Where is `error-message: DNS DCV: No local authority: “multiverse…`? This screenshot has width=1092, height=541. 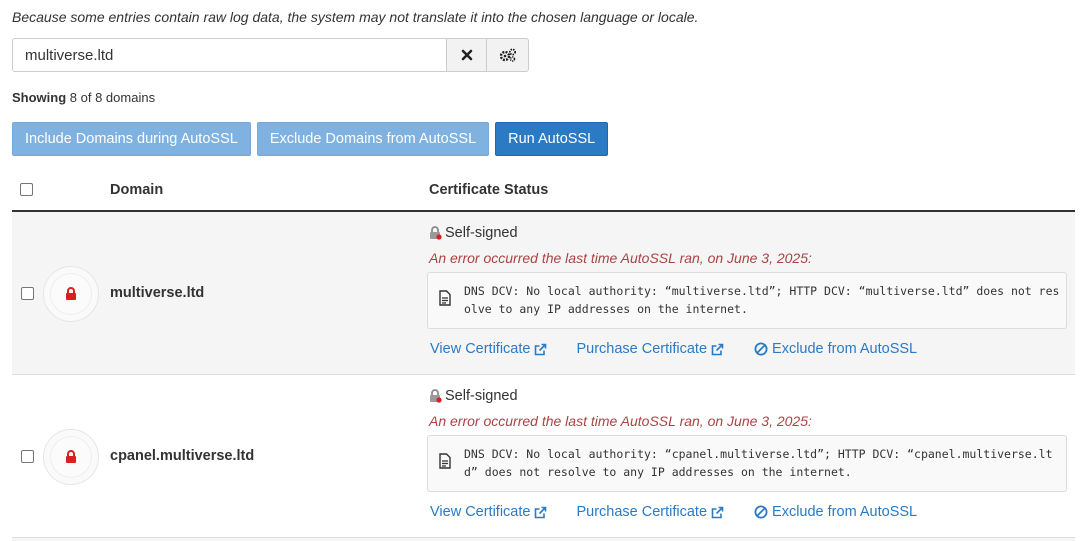 error-message: DNS DCV: No local authority: “multiverse… is located at coordinates (762, 300).